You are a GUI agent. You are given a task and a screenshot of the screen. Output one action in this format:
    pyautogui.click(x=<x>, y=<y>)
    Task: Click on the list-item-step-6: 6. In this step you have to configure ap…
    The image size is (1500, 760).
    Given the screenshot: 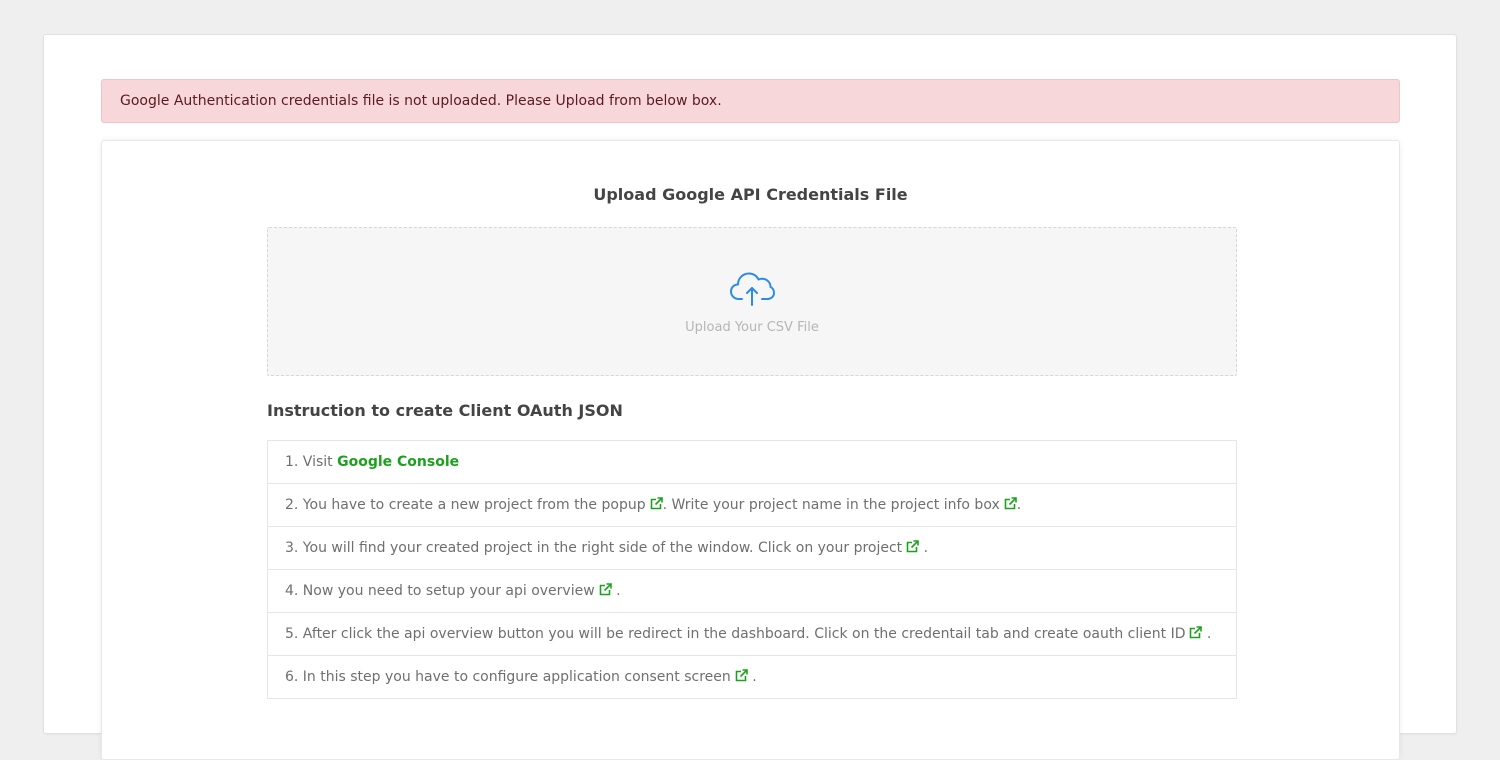 What is the action you would take?
    pyautogui.click(x=752, y=677)
    